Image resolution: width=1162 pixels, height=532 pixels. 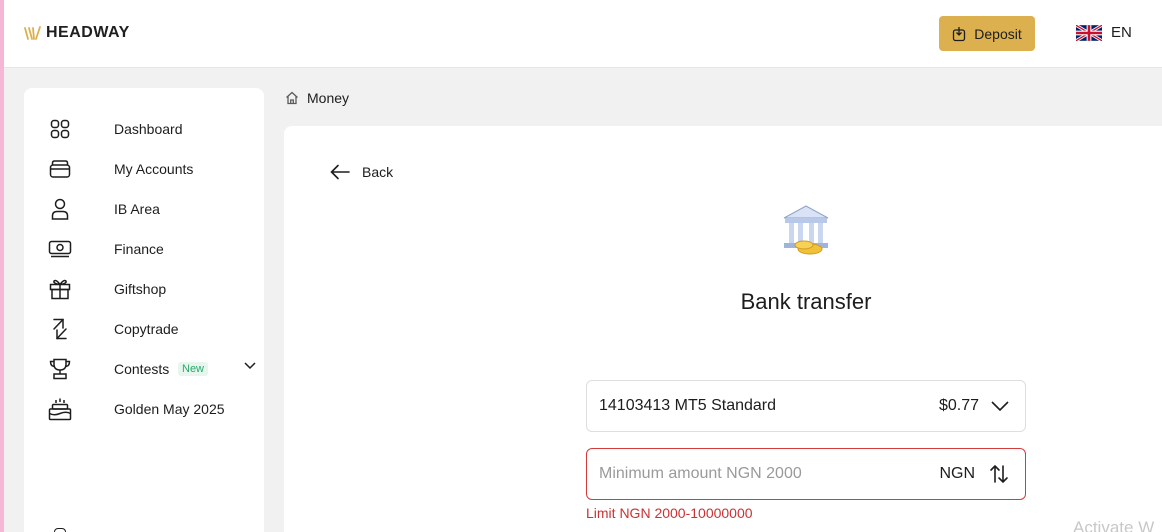 I want to click on account-label: 14103413 MT5 Standard, so click(x=688, y=405).